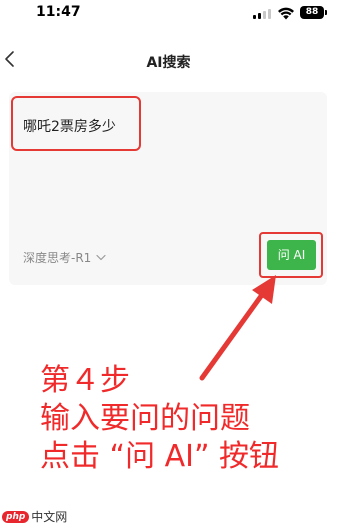 The image size is (337, 528). Describe the element at coordinates (49, 517) in the screenshot. I see `watermark-text: 中文网` at that location.